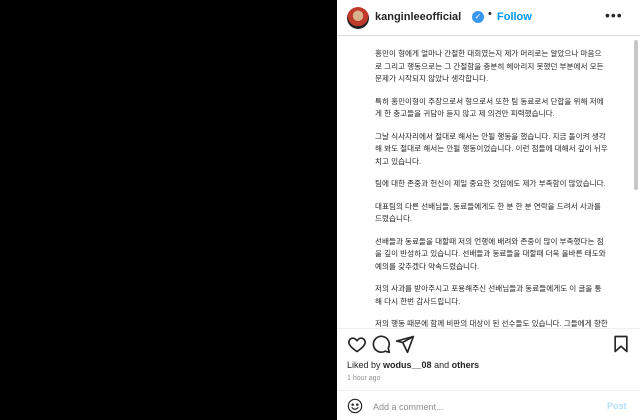 The width and height of the screenshot is (640, 420). I want to click on smiley-icon, so click(355, 406).